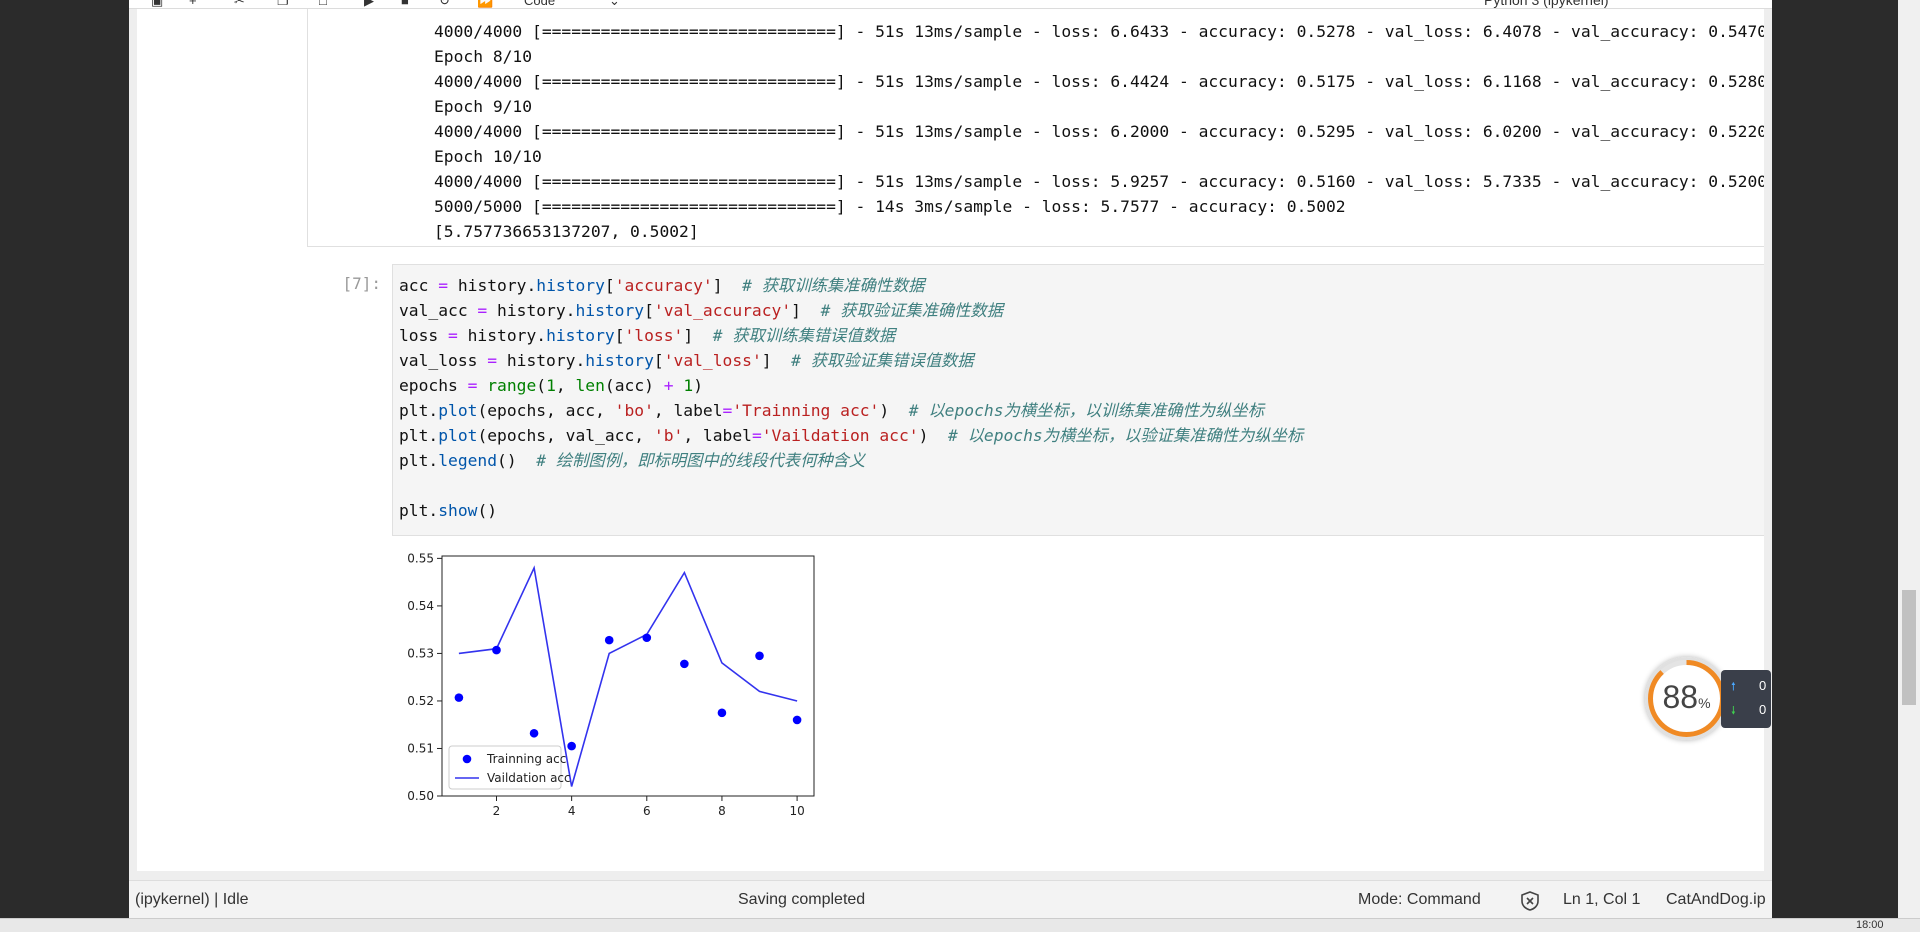  What do you see at coordinates (487, 510) in the screenshot?
I see `code-token: ()` at bounding box center [487, 510].